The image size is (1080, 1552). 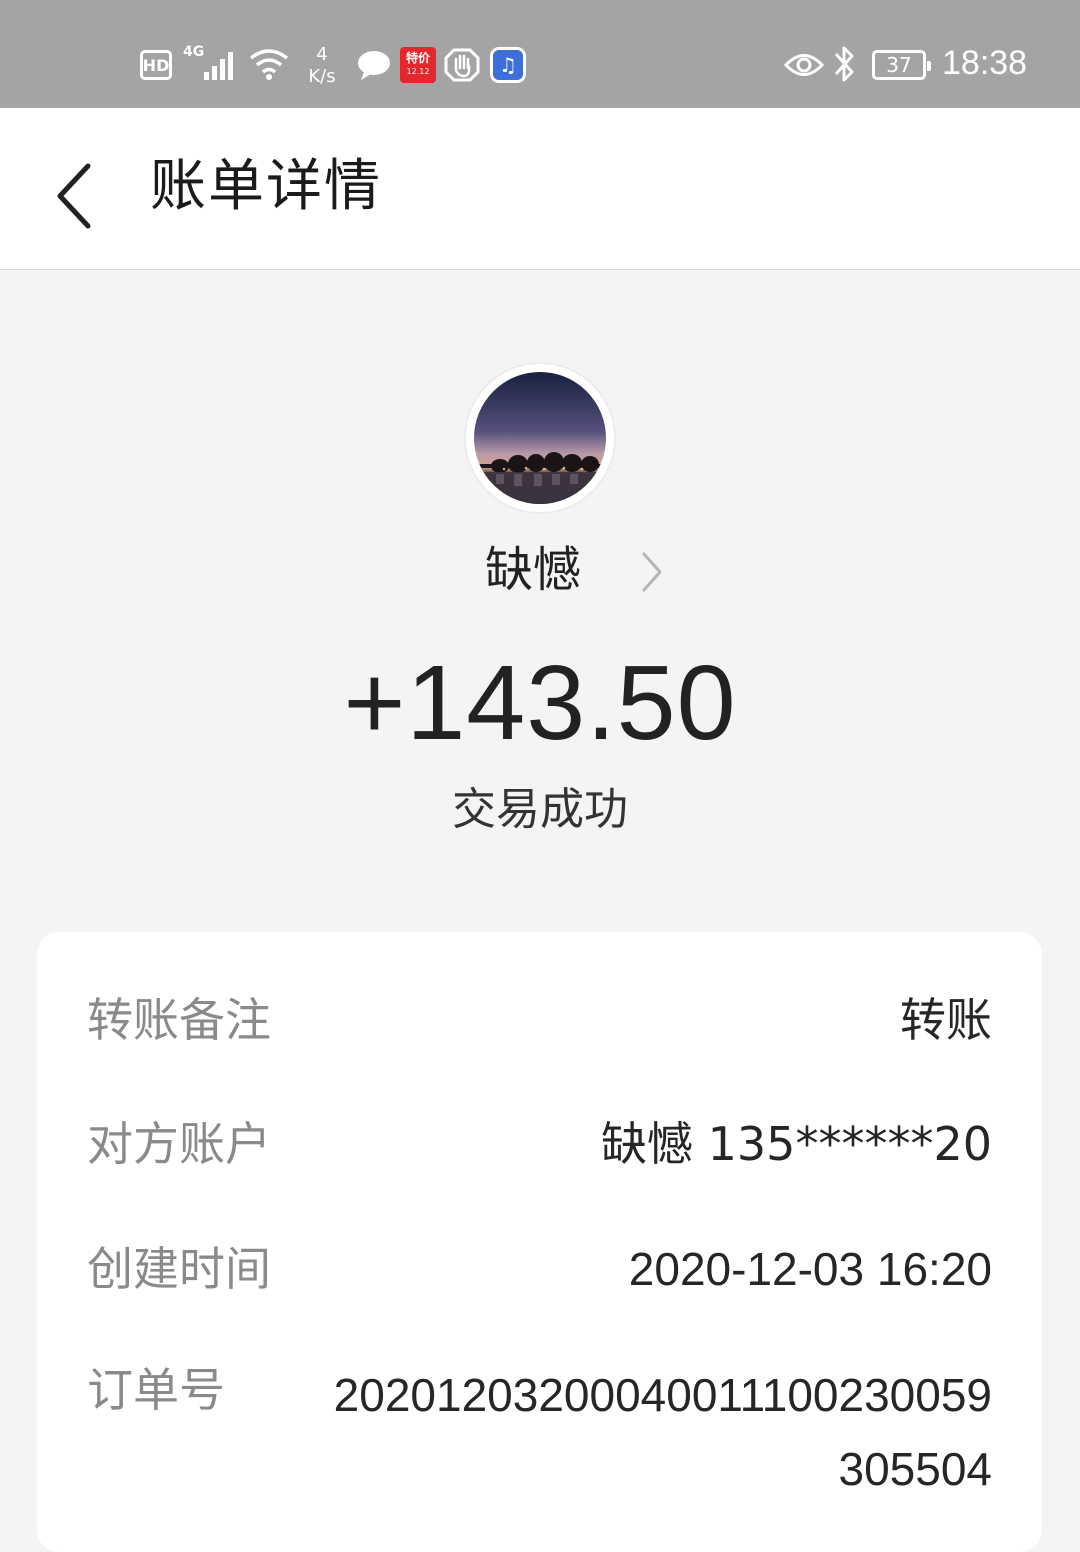 I want to click on payee-name: 缺憾, so click(x=533, y=570).